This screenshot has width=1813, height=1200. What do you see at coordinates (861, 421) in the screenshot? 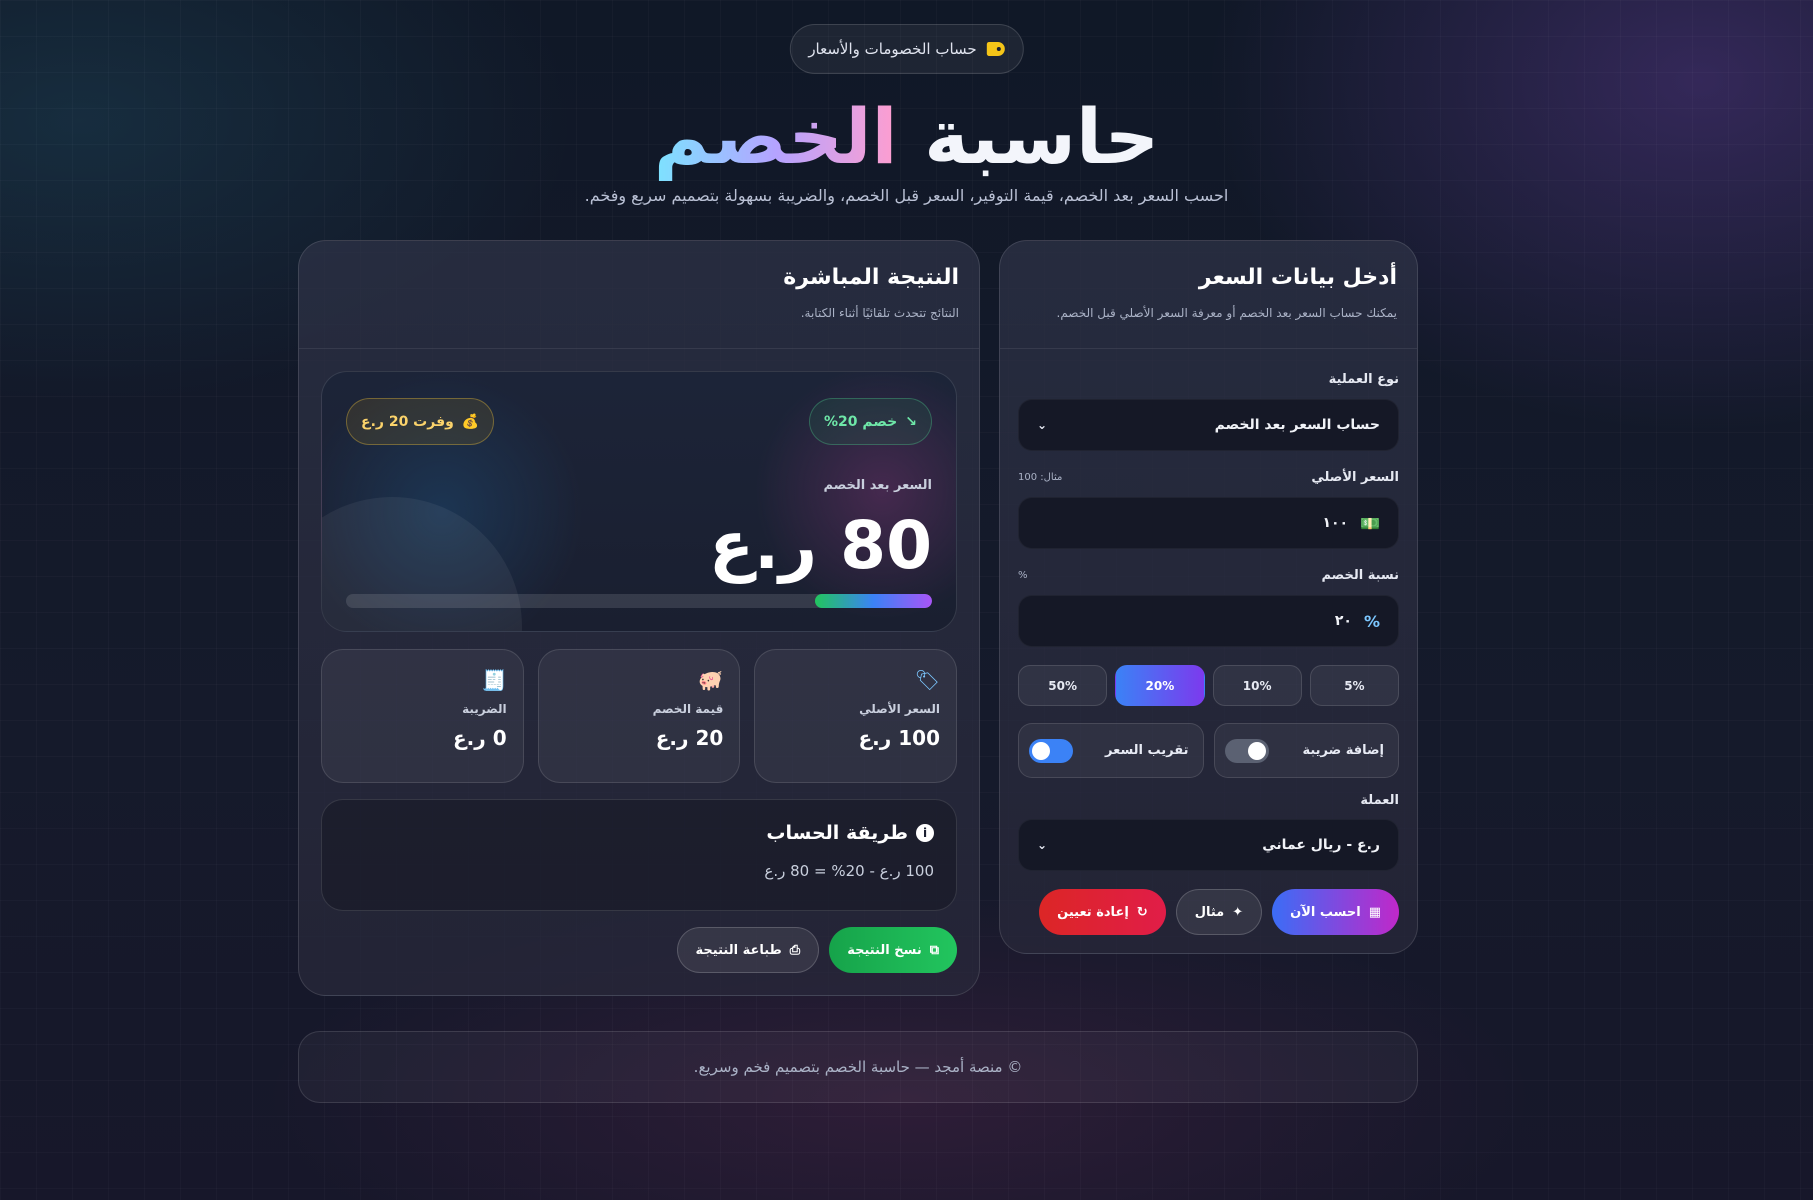
I see `discount-chip-label: خصم 20%` at bounding box center [861, 421].